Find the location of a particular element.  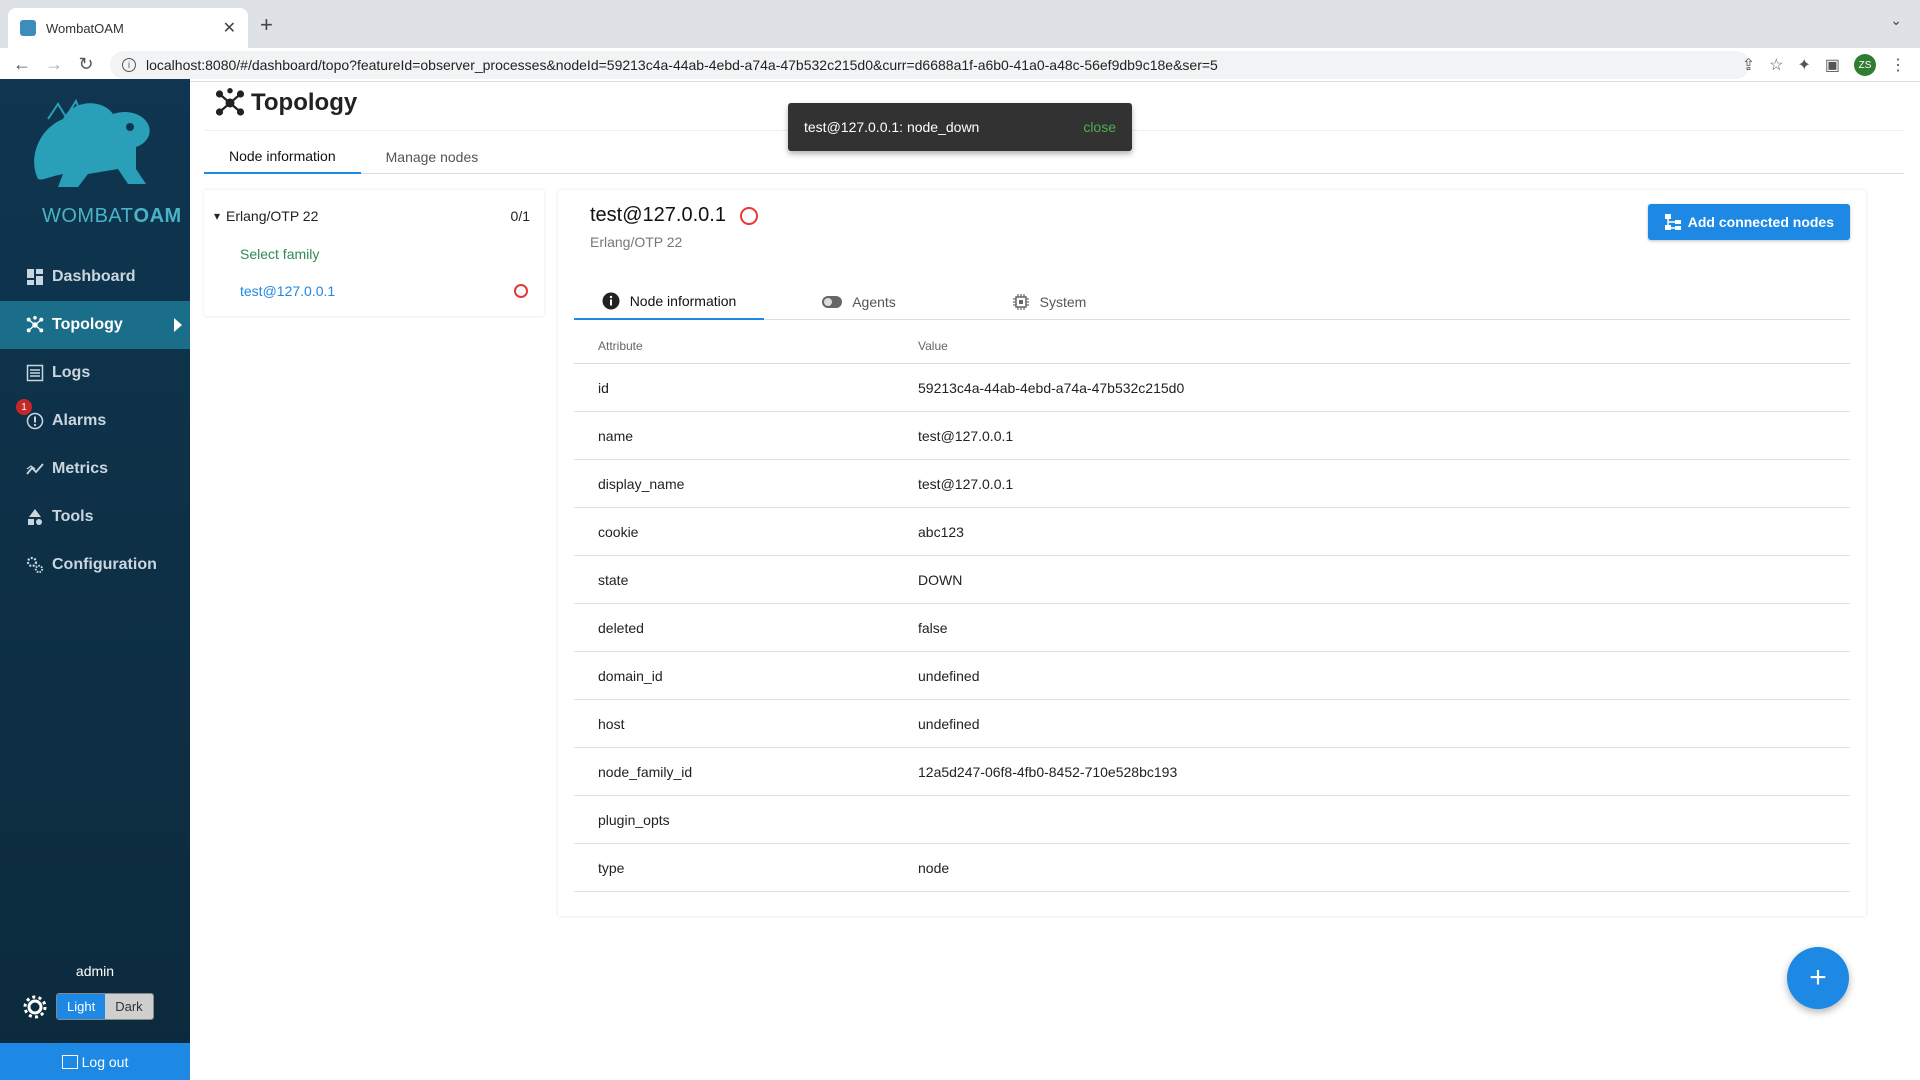

attribute-cell: name is located at coordinates (616, 435).